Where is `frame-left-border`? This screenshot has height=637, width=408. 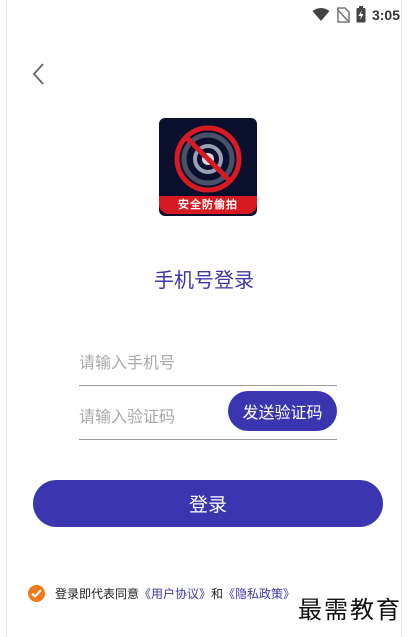
frame-left-border is located at coordinates (6, 318).